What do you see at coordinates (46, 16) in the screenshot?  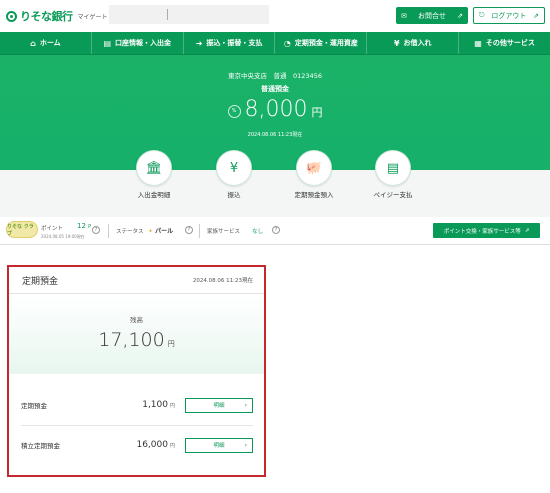 I see `logo-name: りそな銀行` at bounding box center [46, 16].